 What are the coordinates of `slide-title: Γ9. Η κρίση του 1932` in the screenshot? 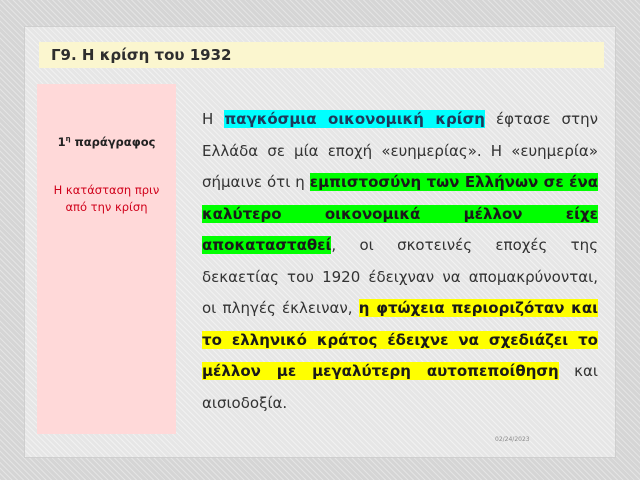 It's located at (141, 55).